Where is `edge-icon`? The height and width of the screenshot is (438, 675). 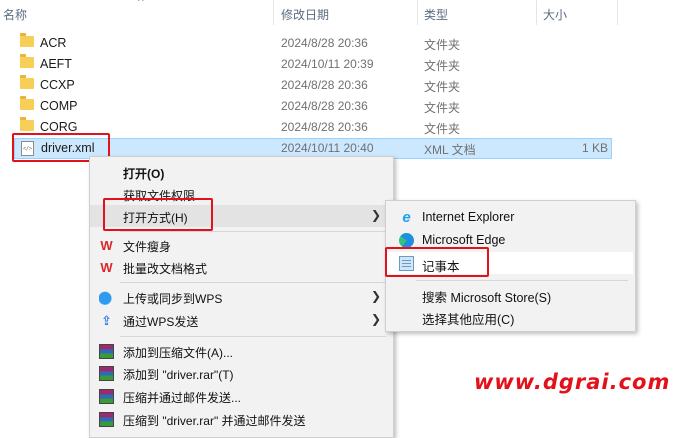 edge-icon is located at coordinates (406, 240).